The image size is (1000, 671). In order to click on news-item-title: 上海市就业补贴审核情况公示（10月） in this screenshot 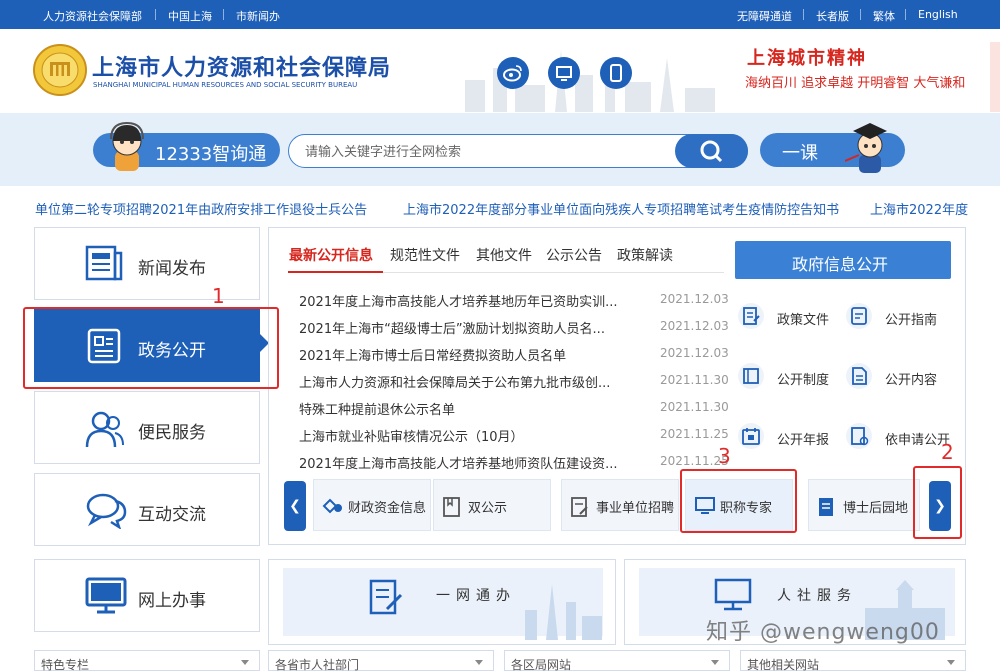, I will do `click(411, 435)`.